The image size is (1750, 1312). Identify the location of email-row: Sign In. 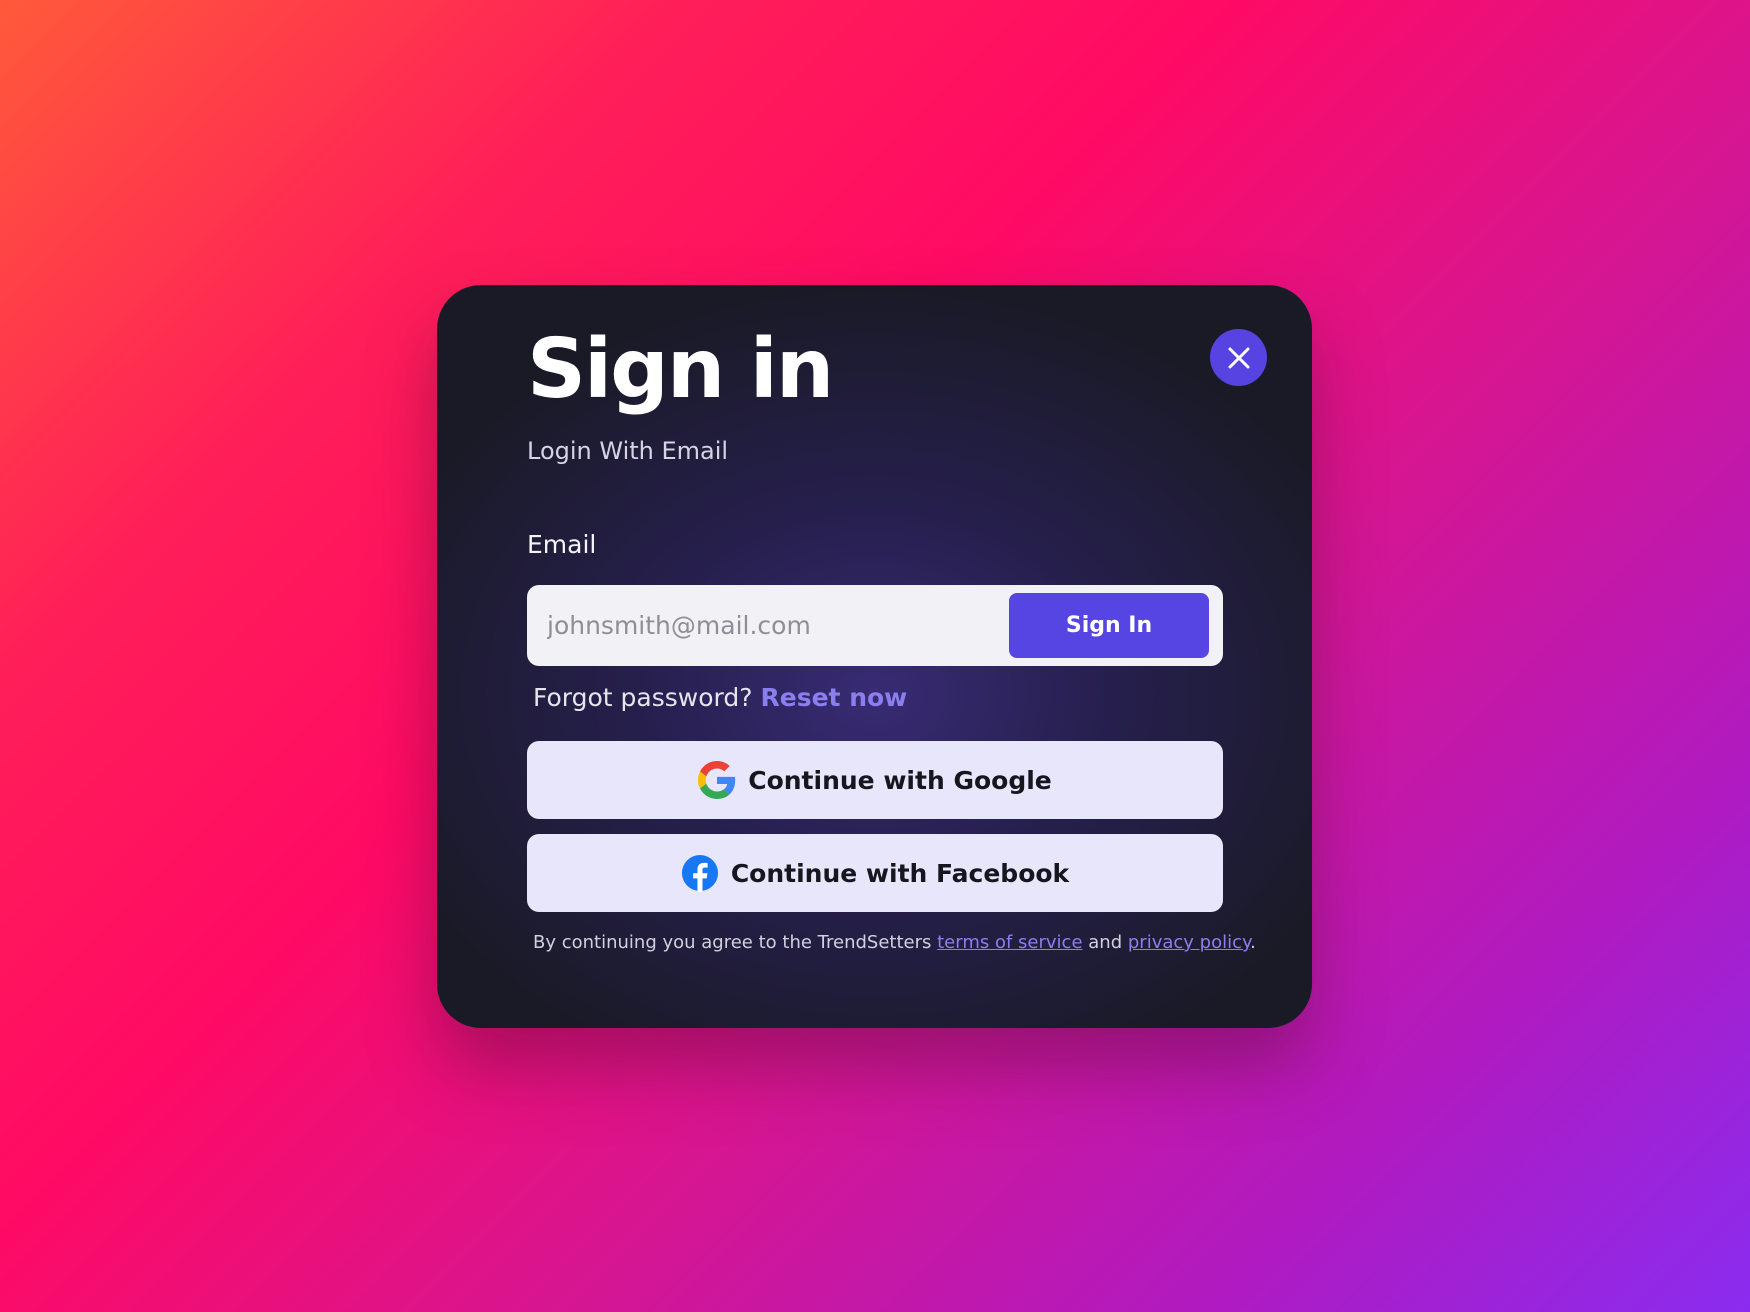
(875, 625).